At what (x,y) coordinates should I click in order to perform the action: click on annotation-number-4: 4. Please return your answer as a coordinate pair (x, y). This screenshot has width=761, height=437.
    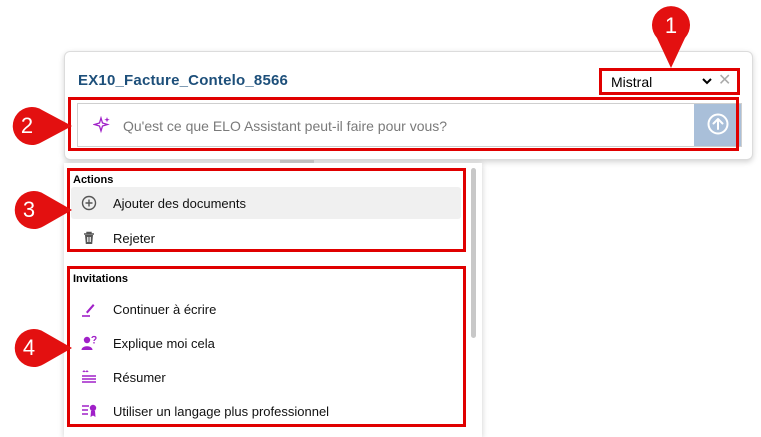
    Looking at the image, I should click on (29, 347).